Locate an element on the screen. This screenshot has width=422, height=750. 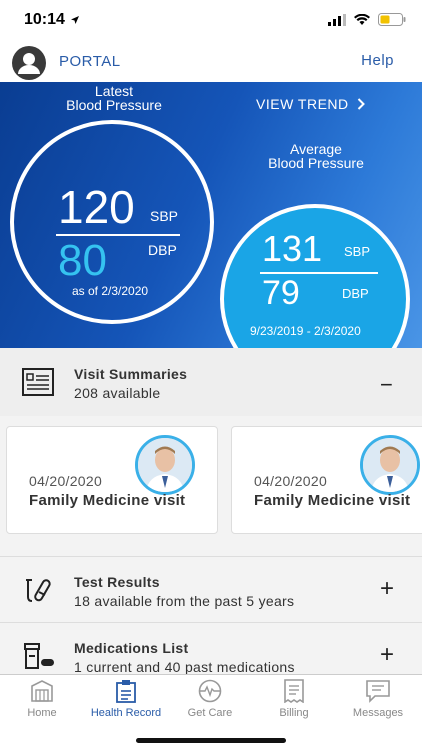
wifi-icon is located at coordinates (362, 19).